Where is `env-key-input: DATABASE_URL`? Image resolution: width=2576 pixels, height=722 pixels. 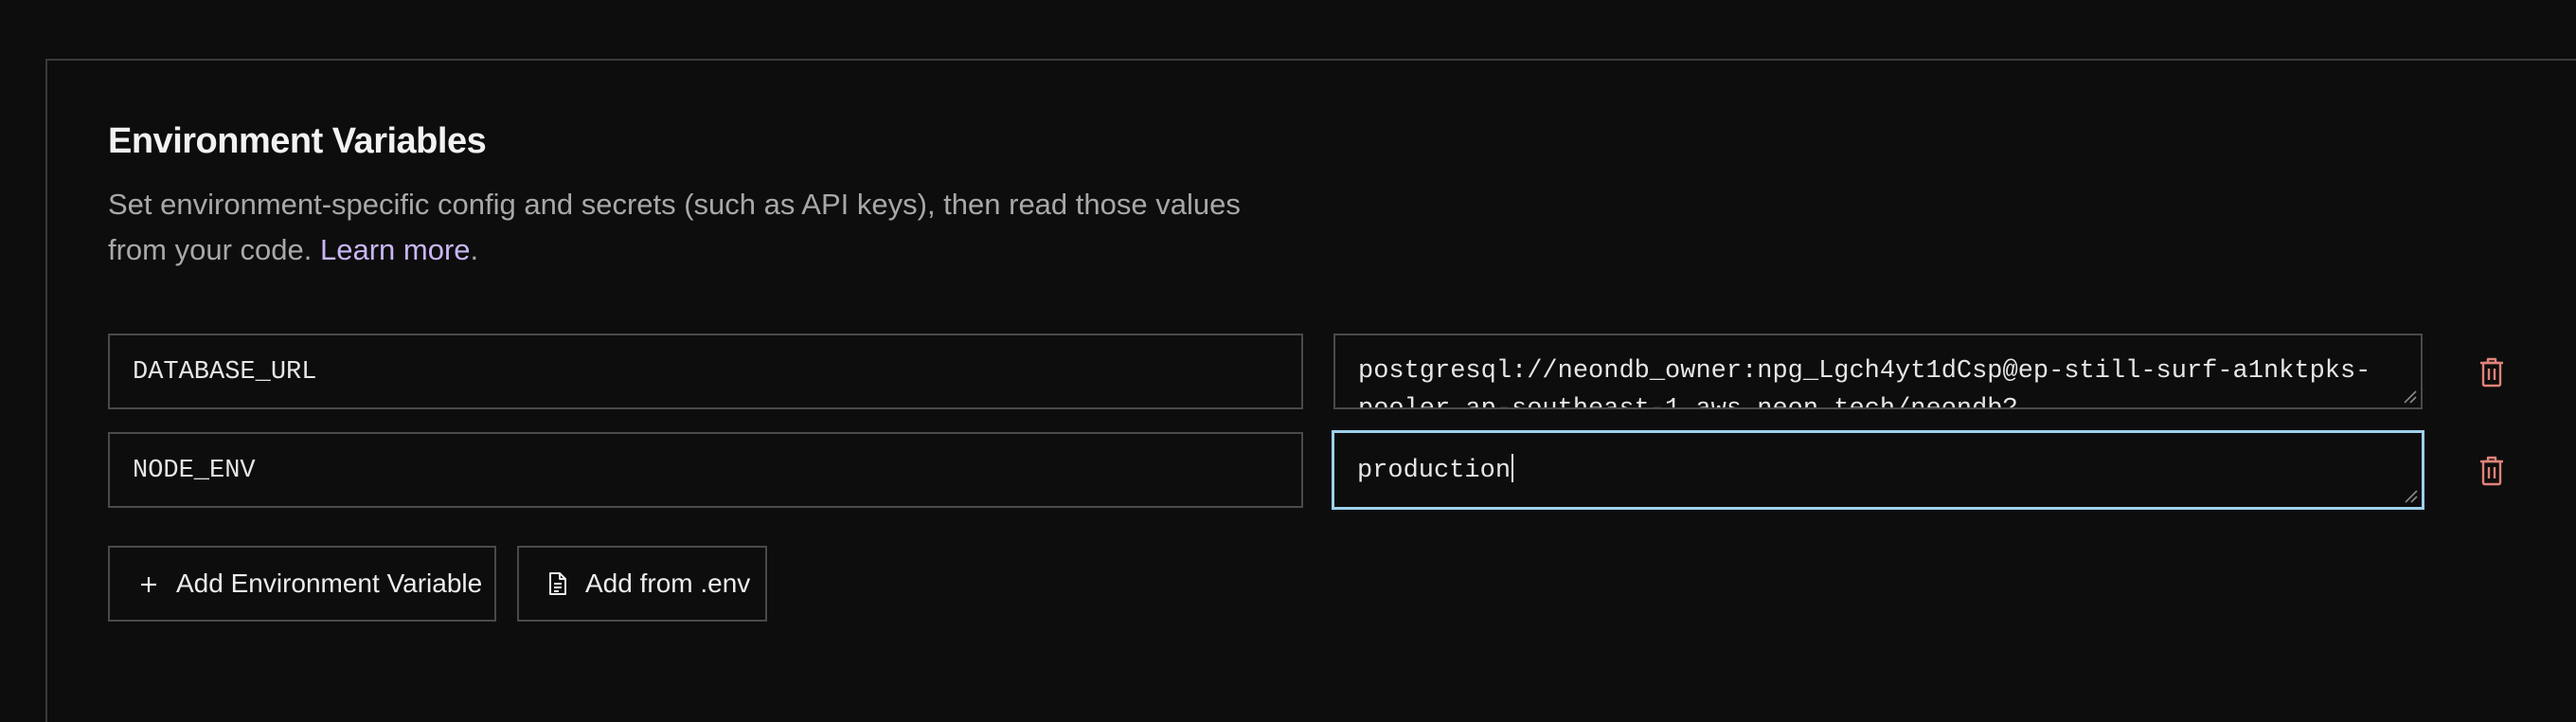 env-key-input: DATABASE_URL is located at coordinates (705, 371).